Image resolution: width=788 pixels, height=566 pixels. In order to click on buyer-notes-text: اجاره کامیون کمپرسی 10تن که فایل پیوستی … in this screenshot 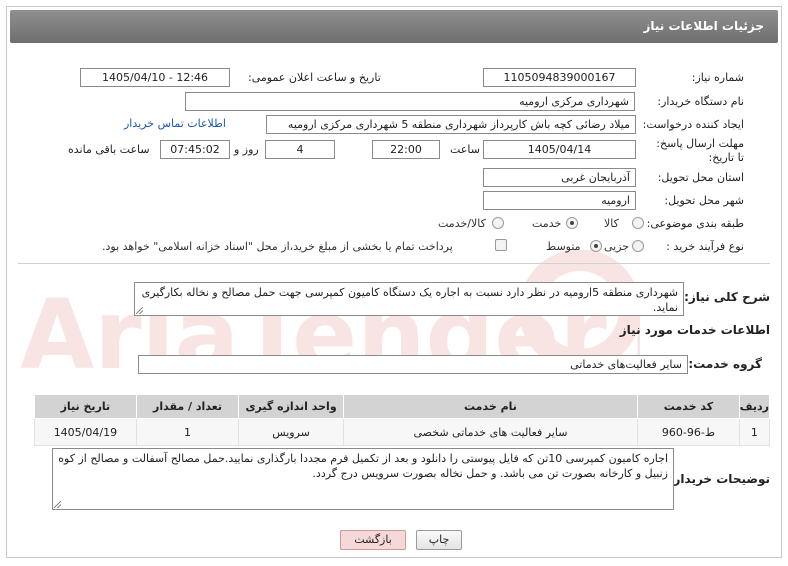, I will do `click(363, 466)`.